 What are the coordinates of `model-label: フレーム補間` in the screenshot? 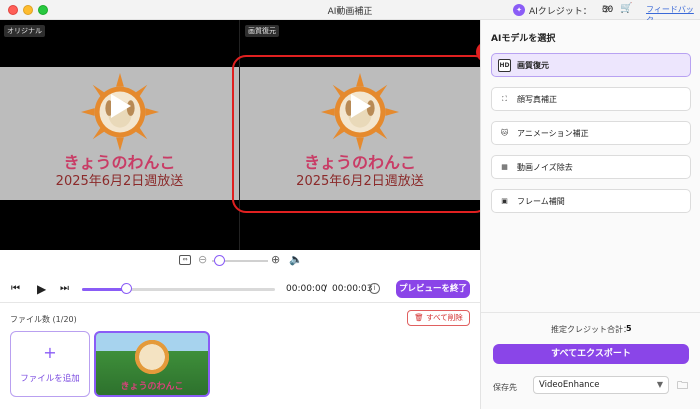 It's located at (541, 201).